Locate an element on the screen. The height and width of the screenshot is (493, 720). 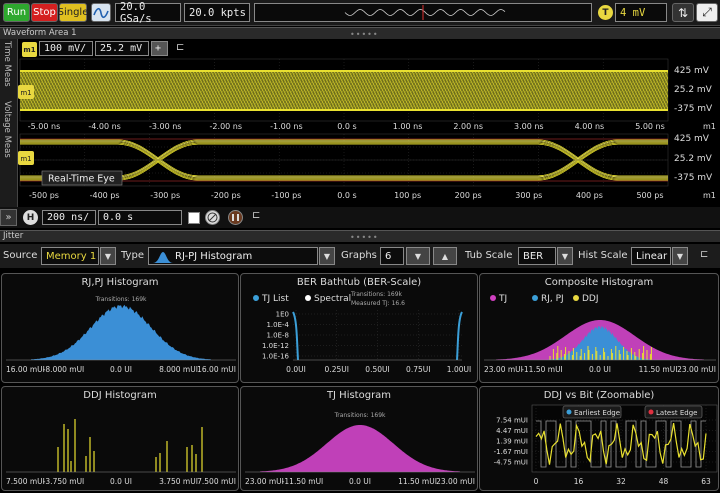
time-tick-label: -5.00 ns is located at coordinates (44, 126).